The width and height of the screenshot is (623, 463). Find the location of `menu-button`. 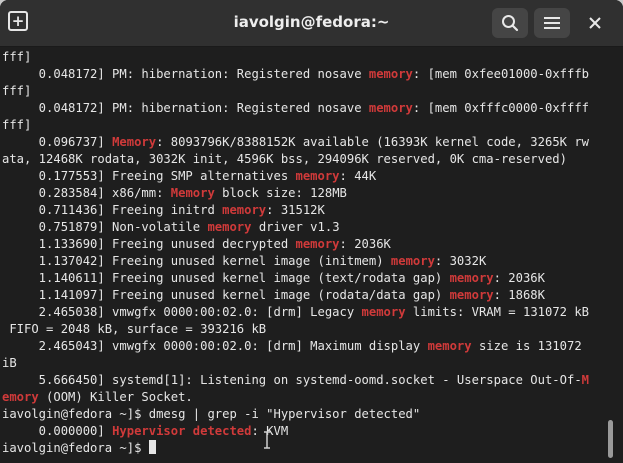

menu-button is located at coordinates (552, 23).